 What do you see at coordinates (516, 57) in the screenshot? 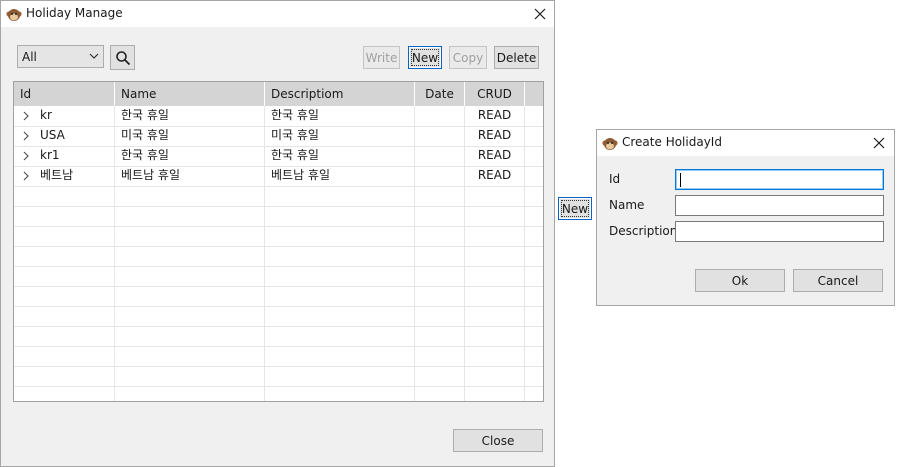
I see `delete-button: Delete` at bounding box center [516, 57].